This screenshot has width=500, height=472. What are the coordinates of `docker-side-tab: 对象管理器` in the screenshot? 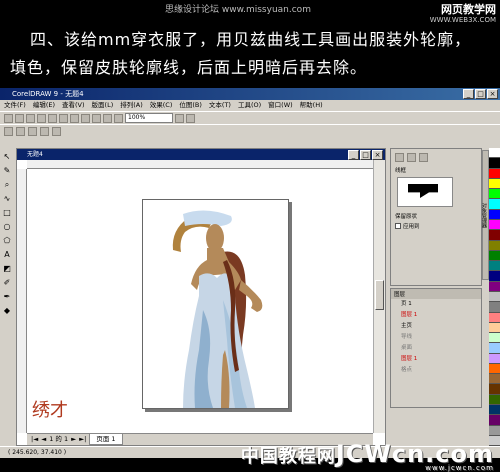 It's located at (485, 215).